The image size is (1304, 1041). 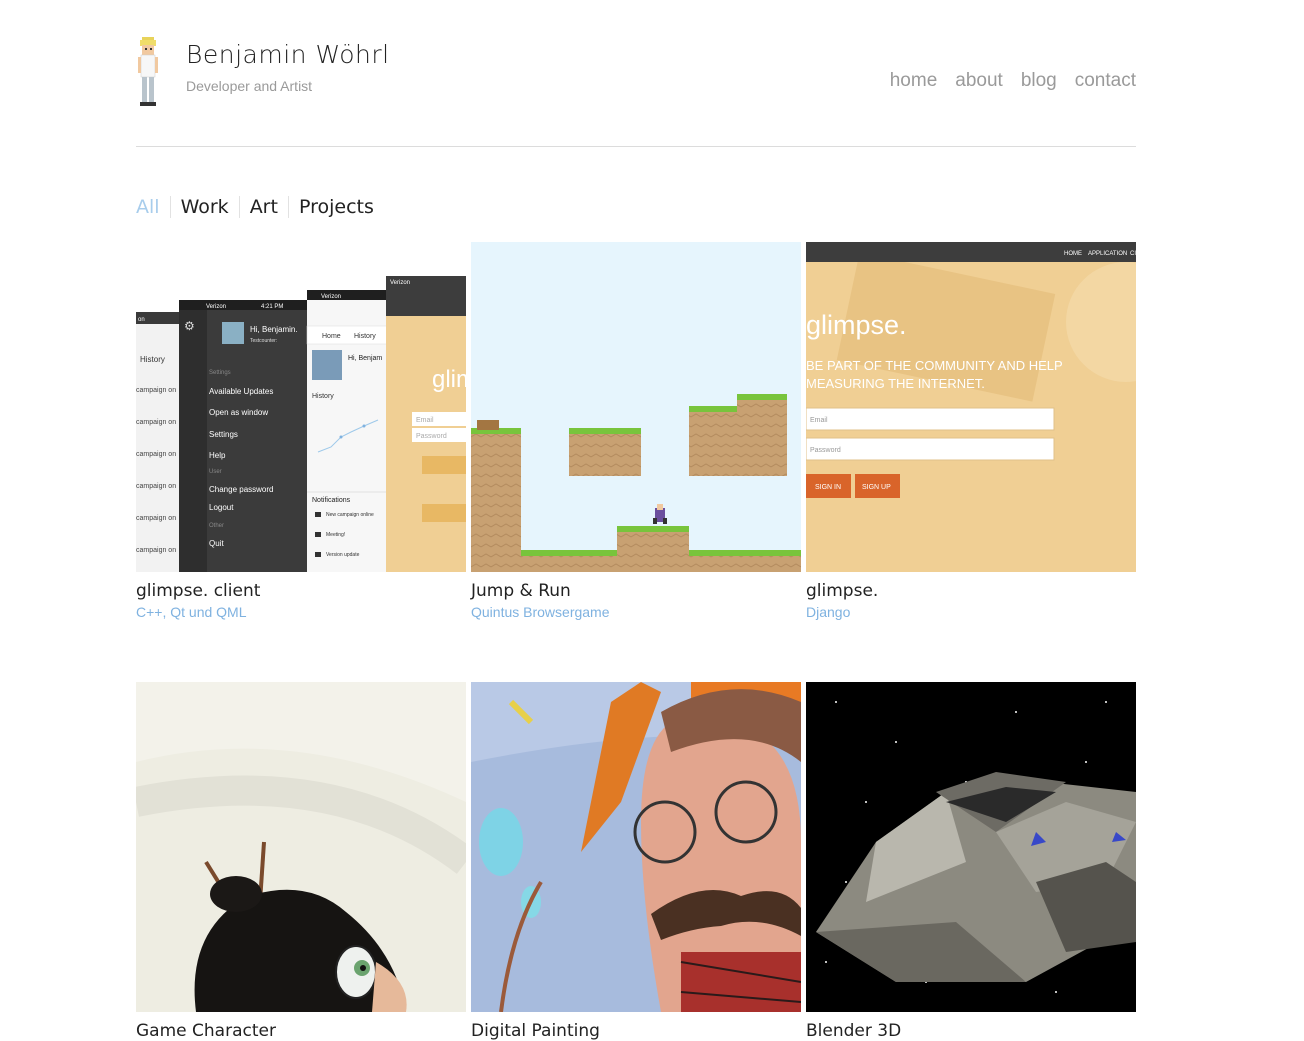 What do you see at coordinates (365, 358) in the screenshot?
I see `svg-text: Hi, Benjam` at bounding box center [365, 358].